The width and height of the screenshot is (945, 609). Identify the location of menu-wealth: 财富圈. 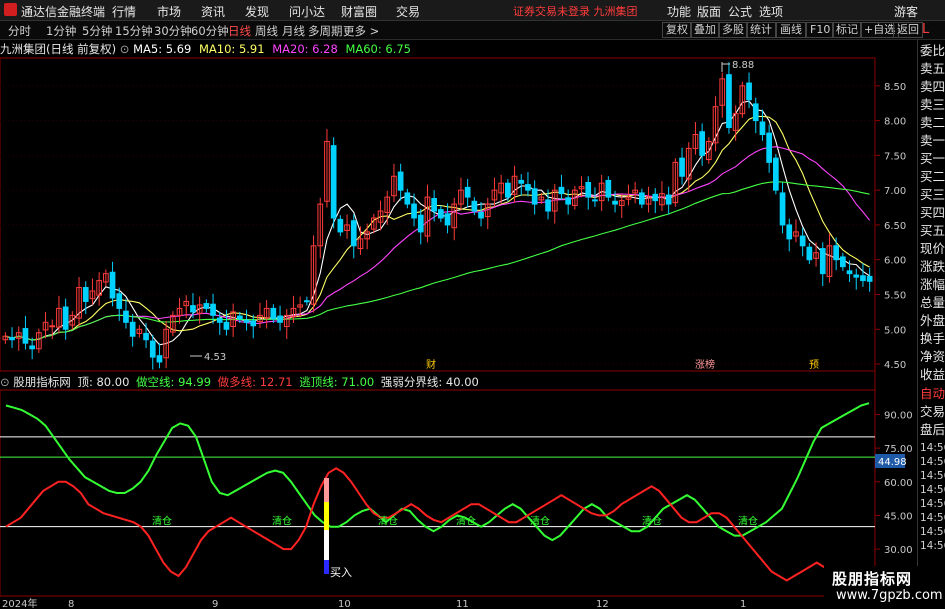
(359, 11).